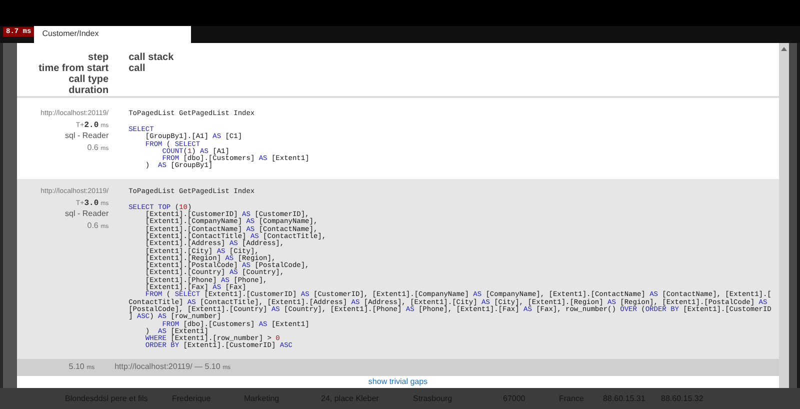 The image size is (800, 409). Describe the element at coordinates (73, 68) in the screenshot. I see `column-heading: time from start` at that location.